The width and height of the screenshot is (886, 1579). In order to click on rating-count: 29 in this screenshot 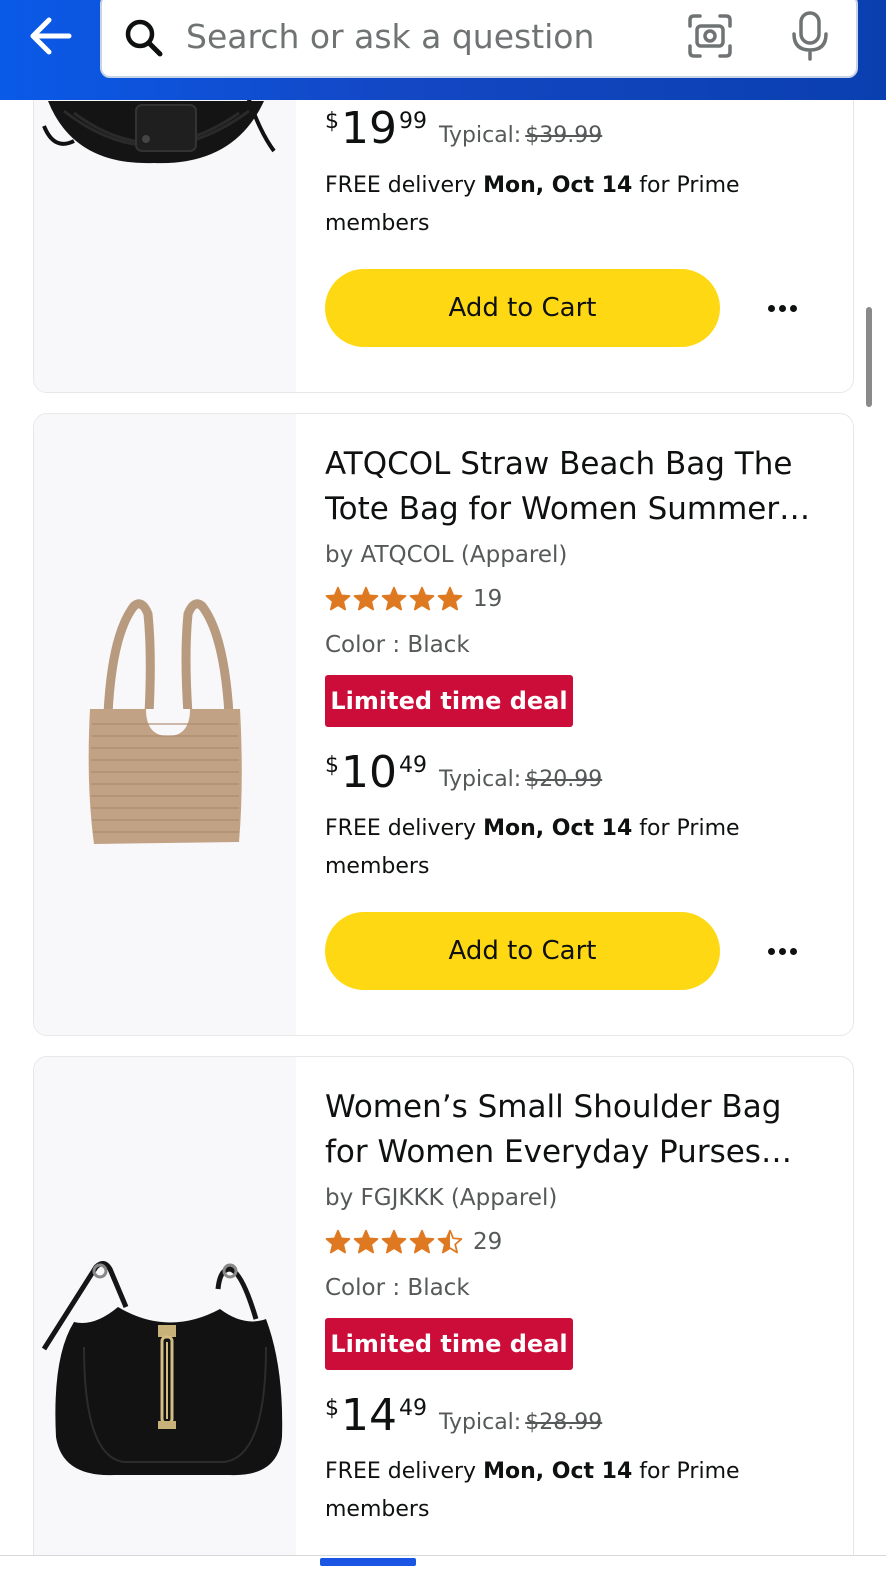, I will do `click(488, 1242)`.